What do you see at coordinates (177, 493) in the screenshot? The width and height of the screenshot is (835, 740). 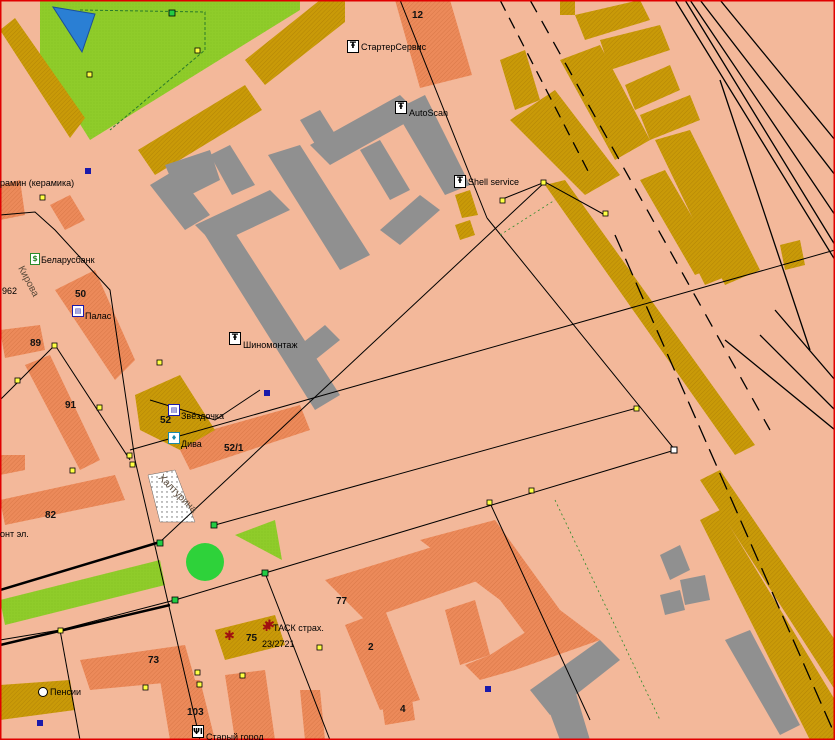 I see `street-label-khalturina: Халтурина` at bounding box center [177, 493].